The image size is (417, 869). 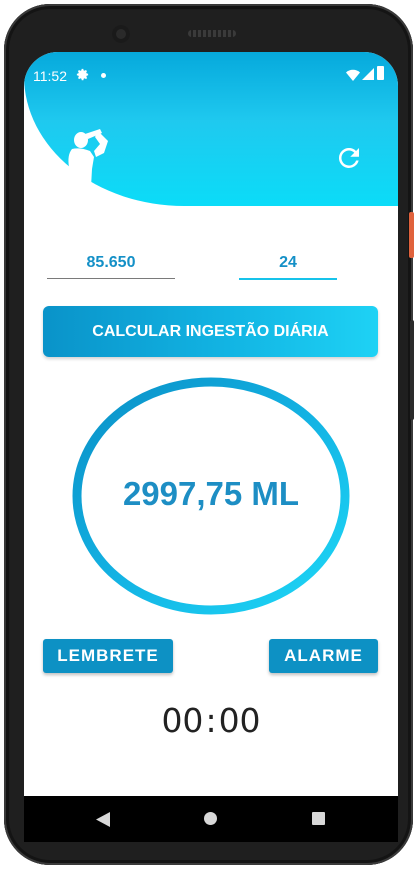 What do you see at coordinates (349, 158) in the screenshot?
I see `refresh-icon` at bounding box center [349, 158].